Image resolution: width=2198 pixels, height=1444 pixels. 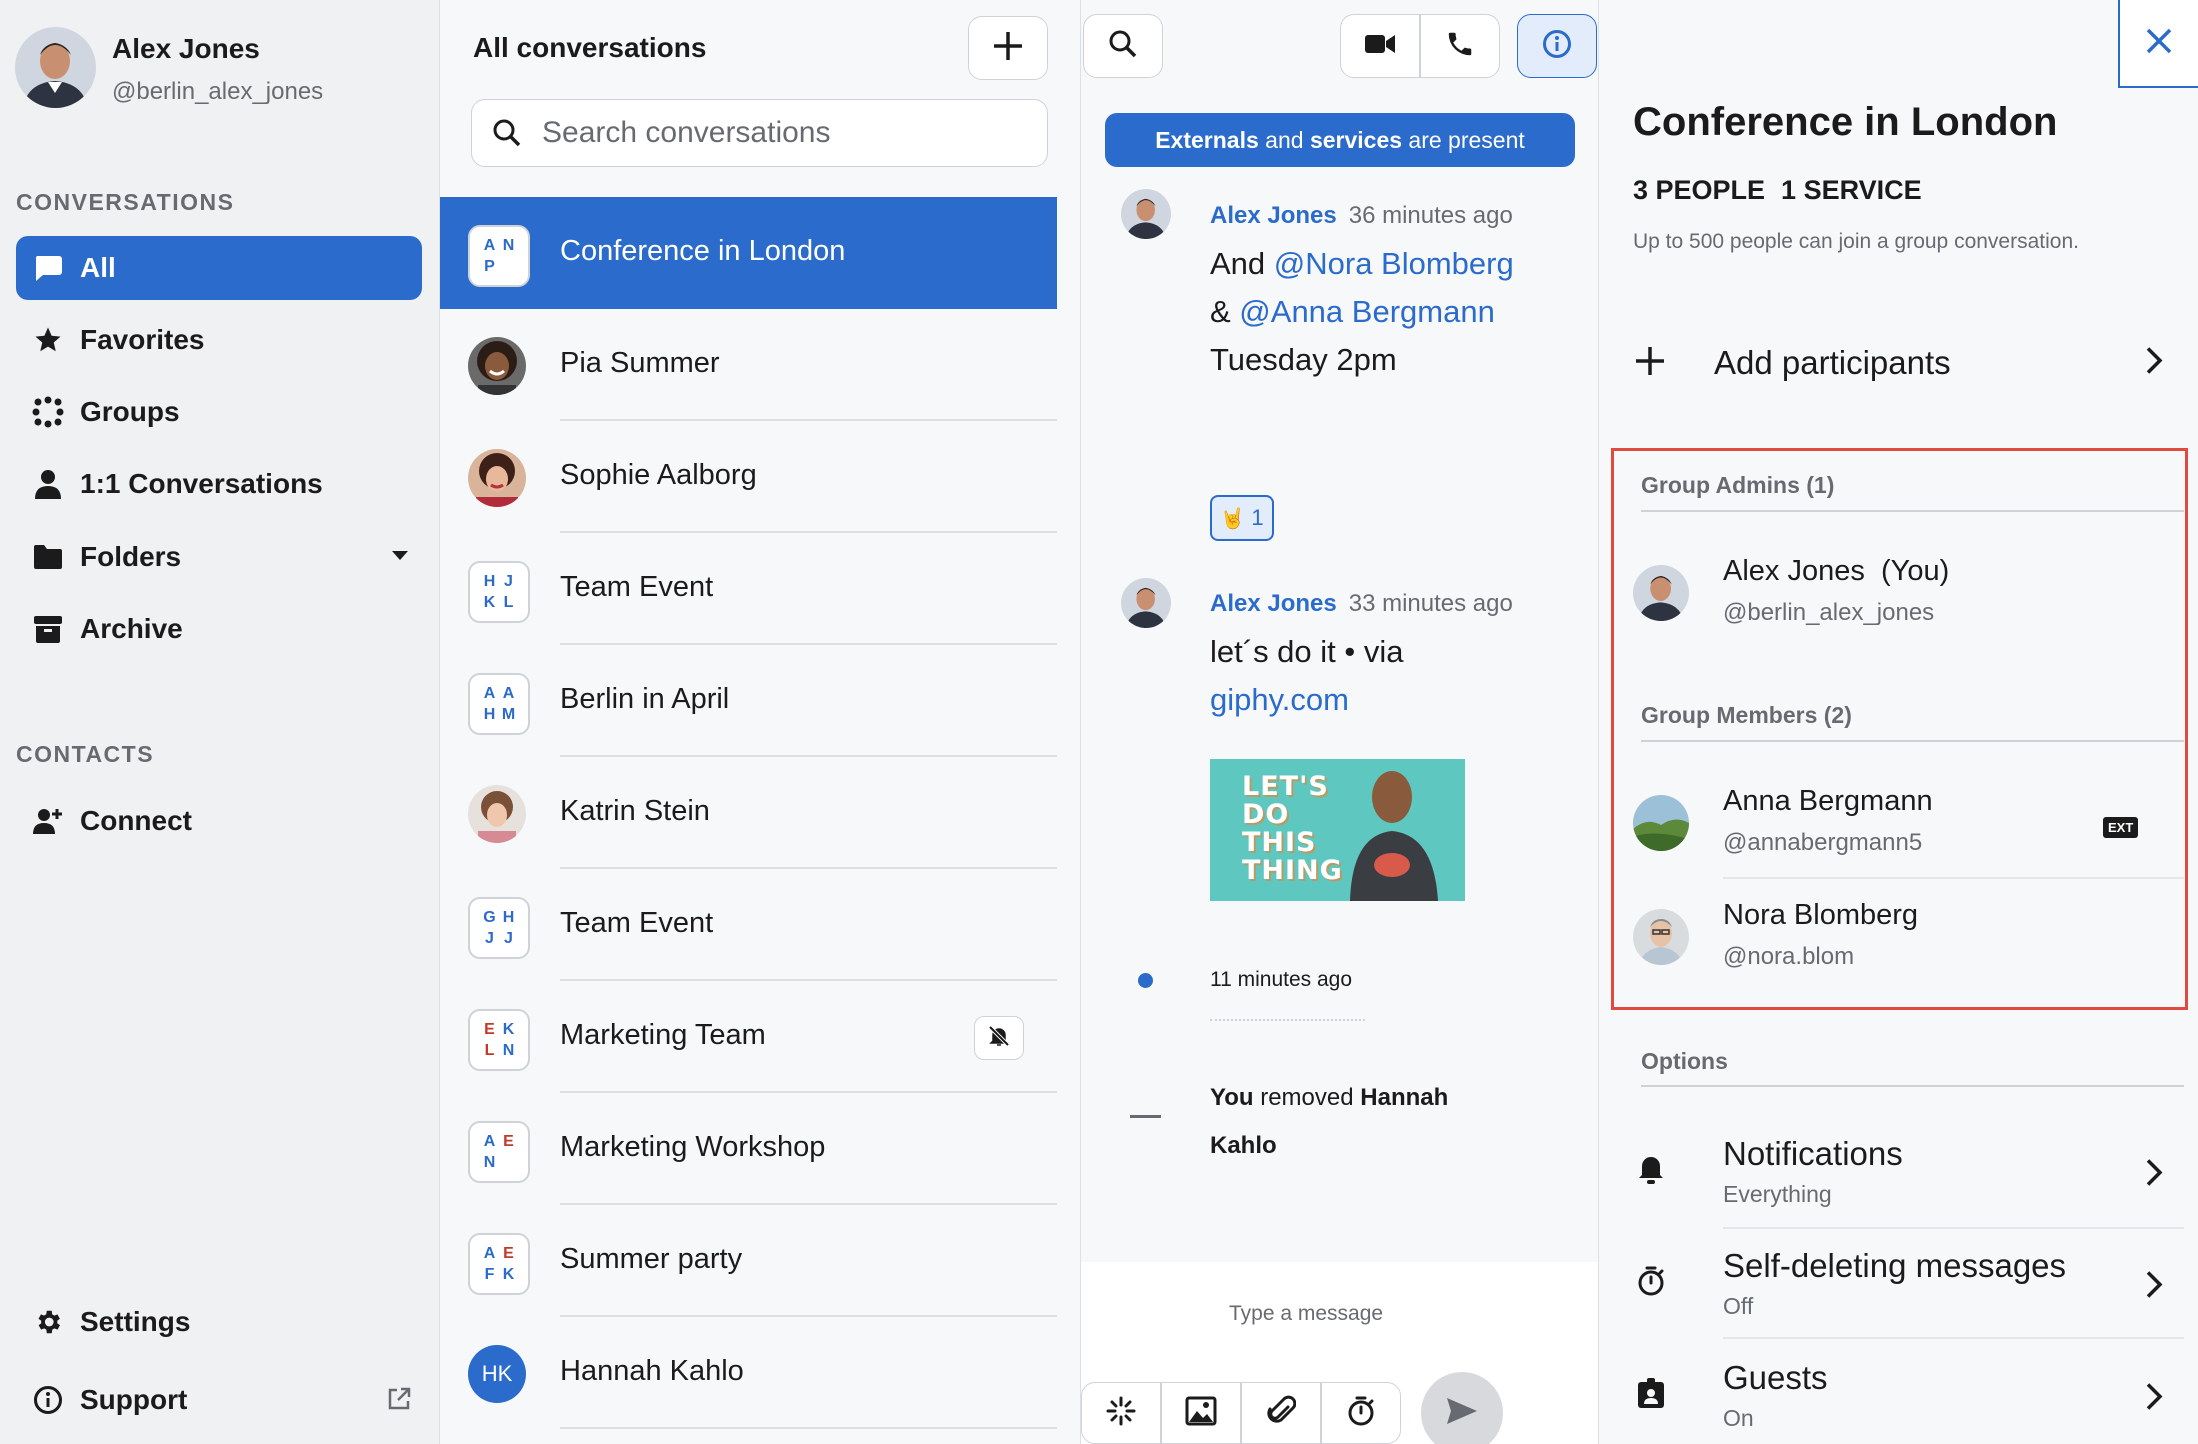 I want to click on initial: N, so click(x=508, y=1050).